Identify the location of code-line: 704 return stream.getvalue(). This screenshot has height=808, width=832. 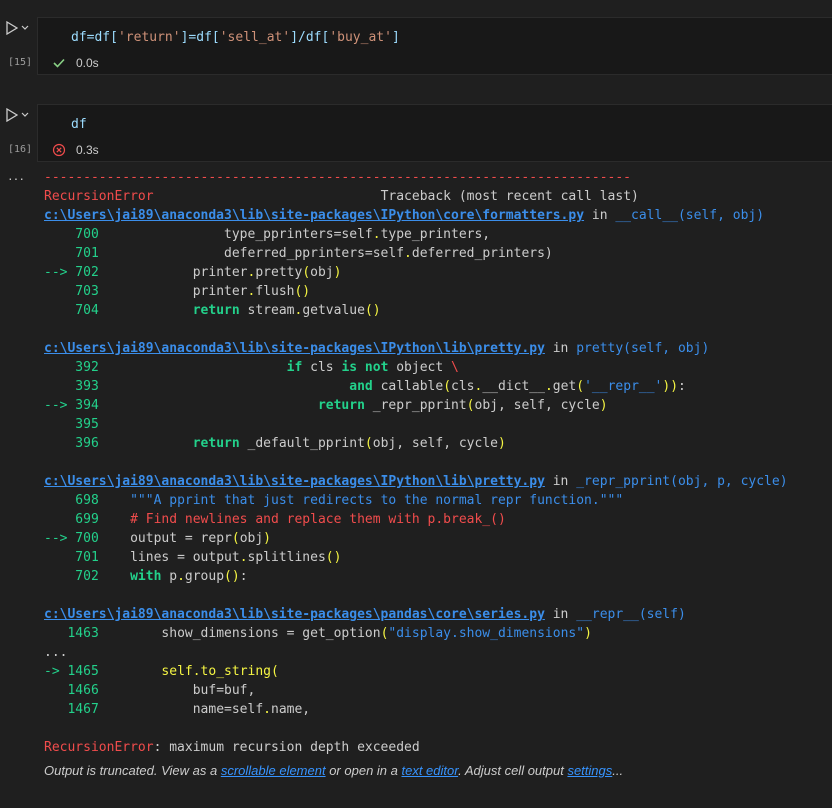
(212, 310).